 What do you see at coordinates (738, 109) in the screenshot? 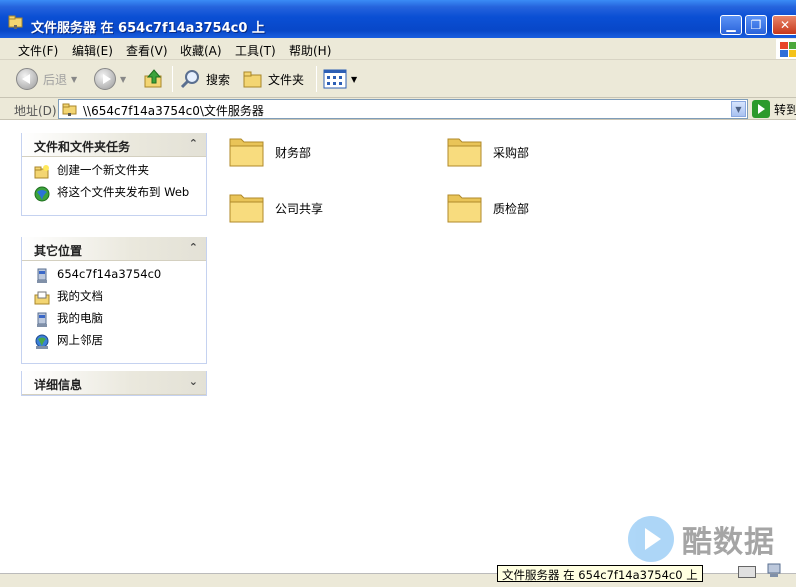
I see `address-dropdown-button: ▼` at bounding box center [738, 109].